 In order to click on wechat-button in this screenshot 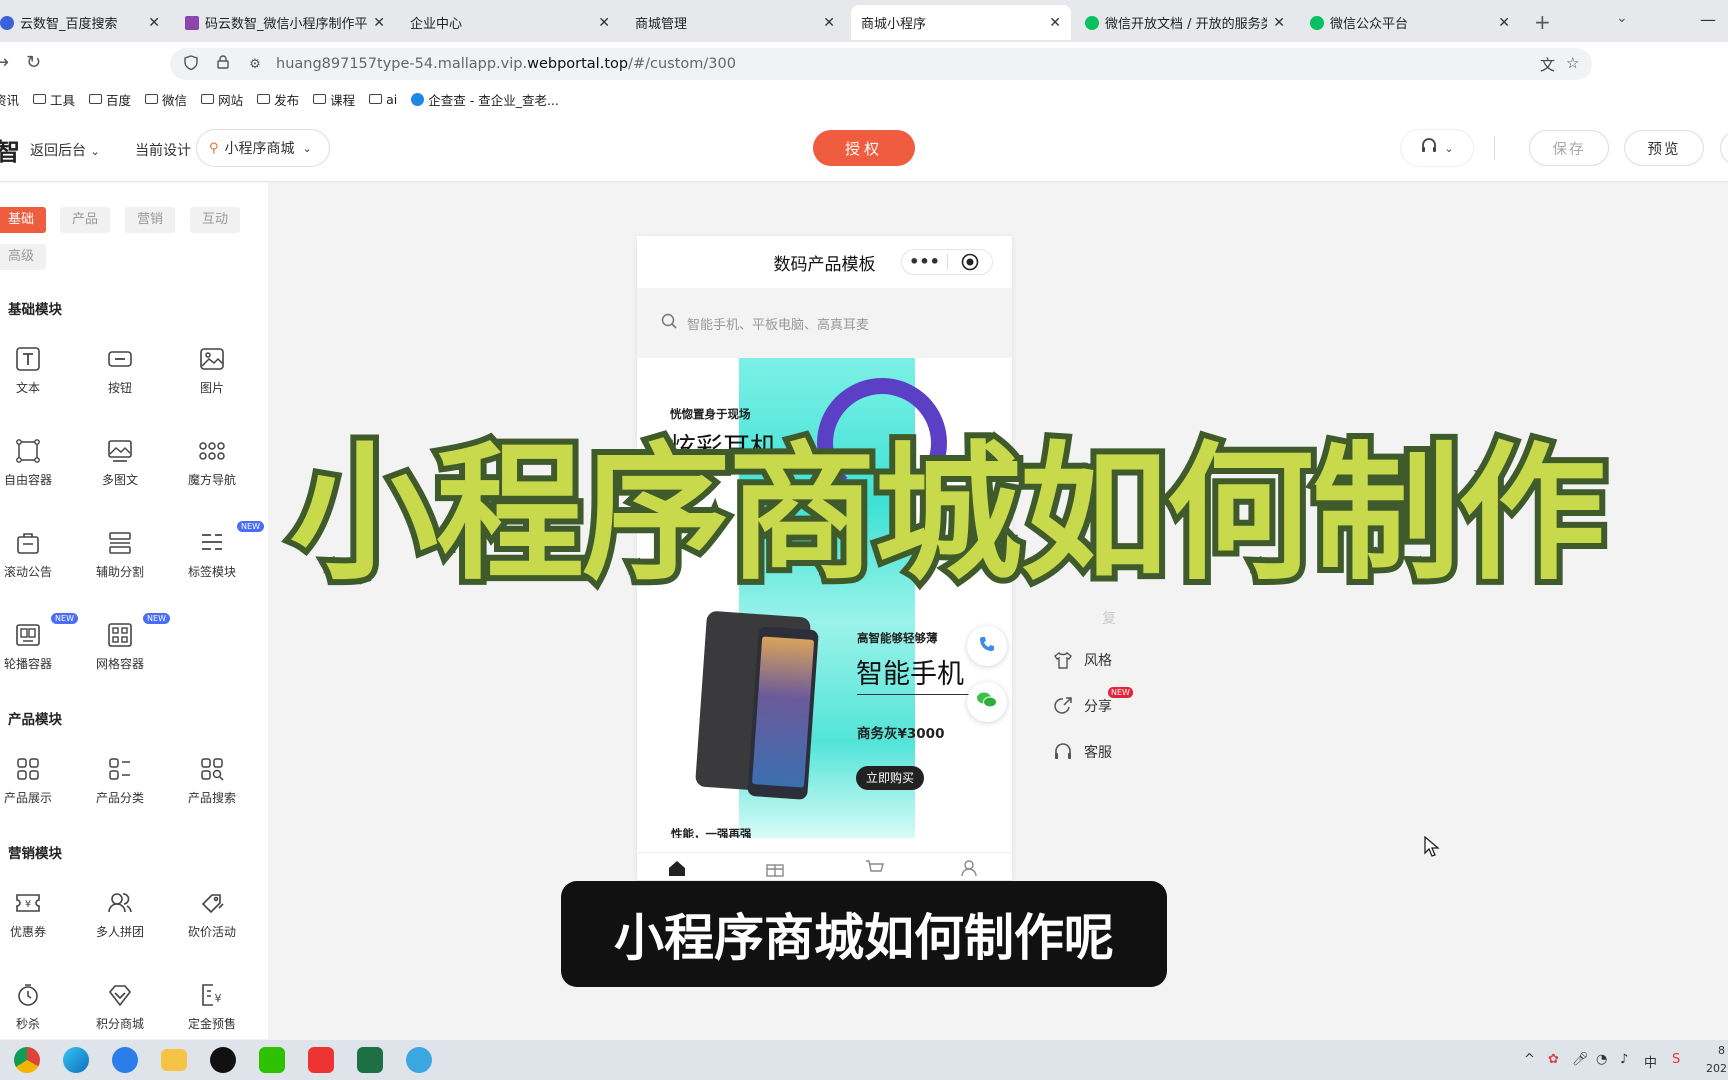, I will do `click(987, 702)`.